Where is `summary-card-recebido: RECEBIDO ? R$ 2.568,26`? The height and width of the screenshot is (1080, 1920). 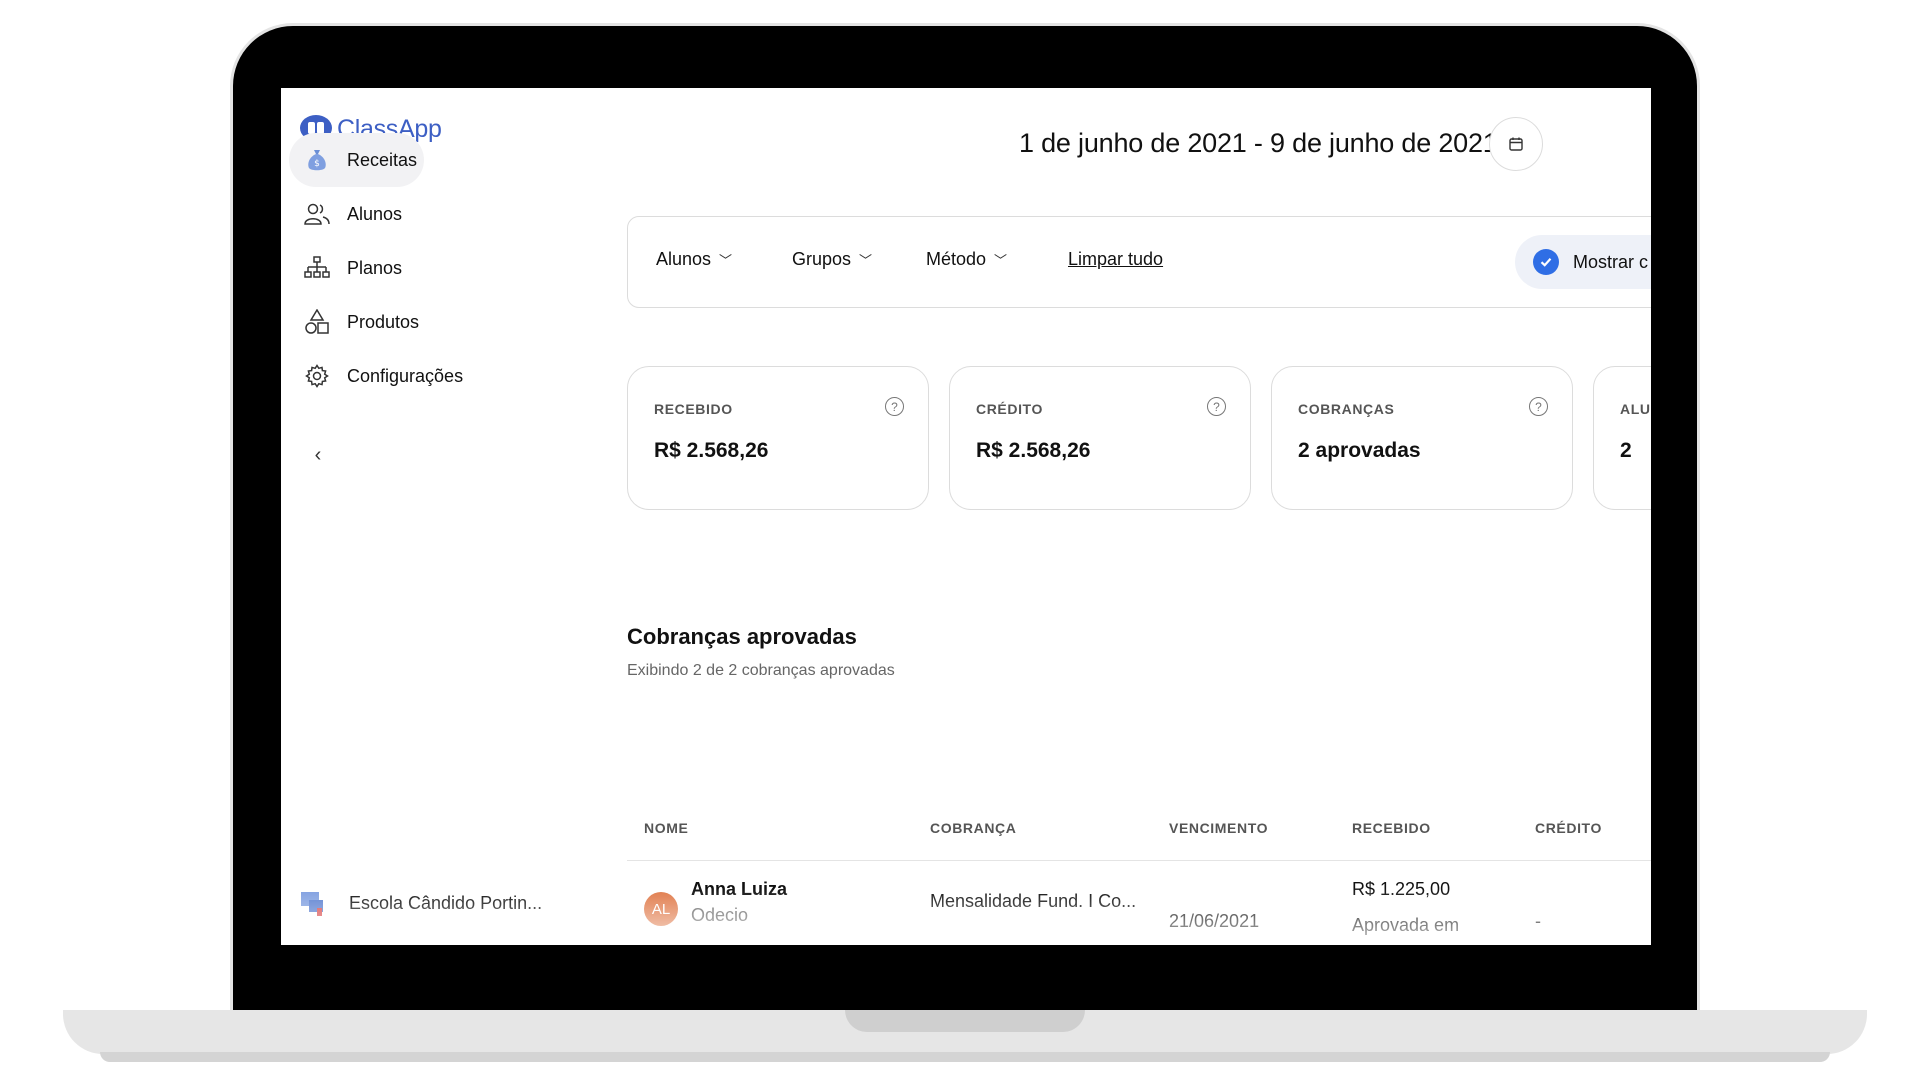
summary-card-recebido: RECEBIDO ? R$ 2.568,26 is located at coordinates (778, 438).